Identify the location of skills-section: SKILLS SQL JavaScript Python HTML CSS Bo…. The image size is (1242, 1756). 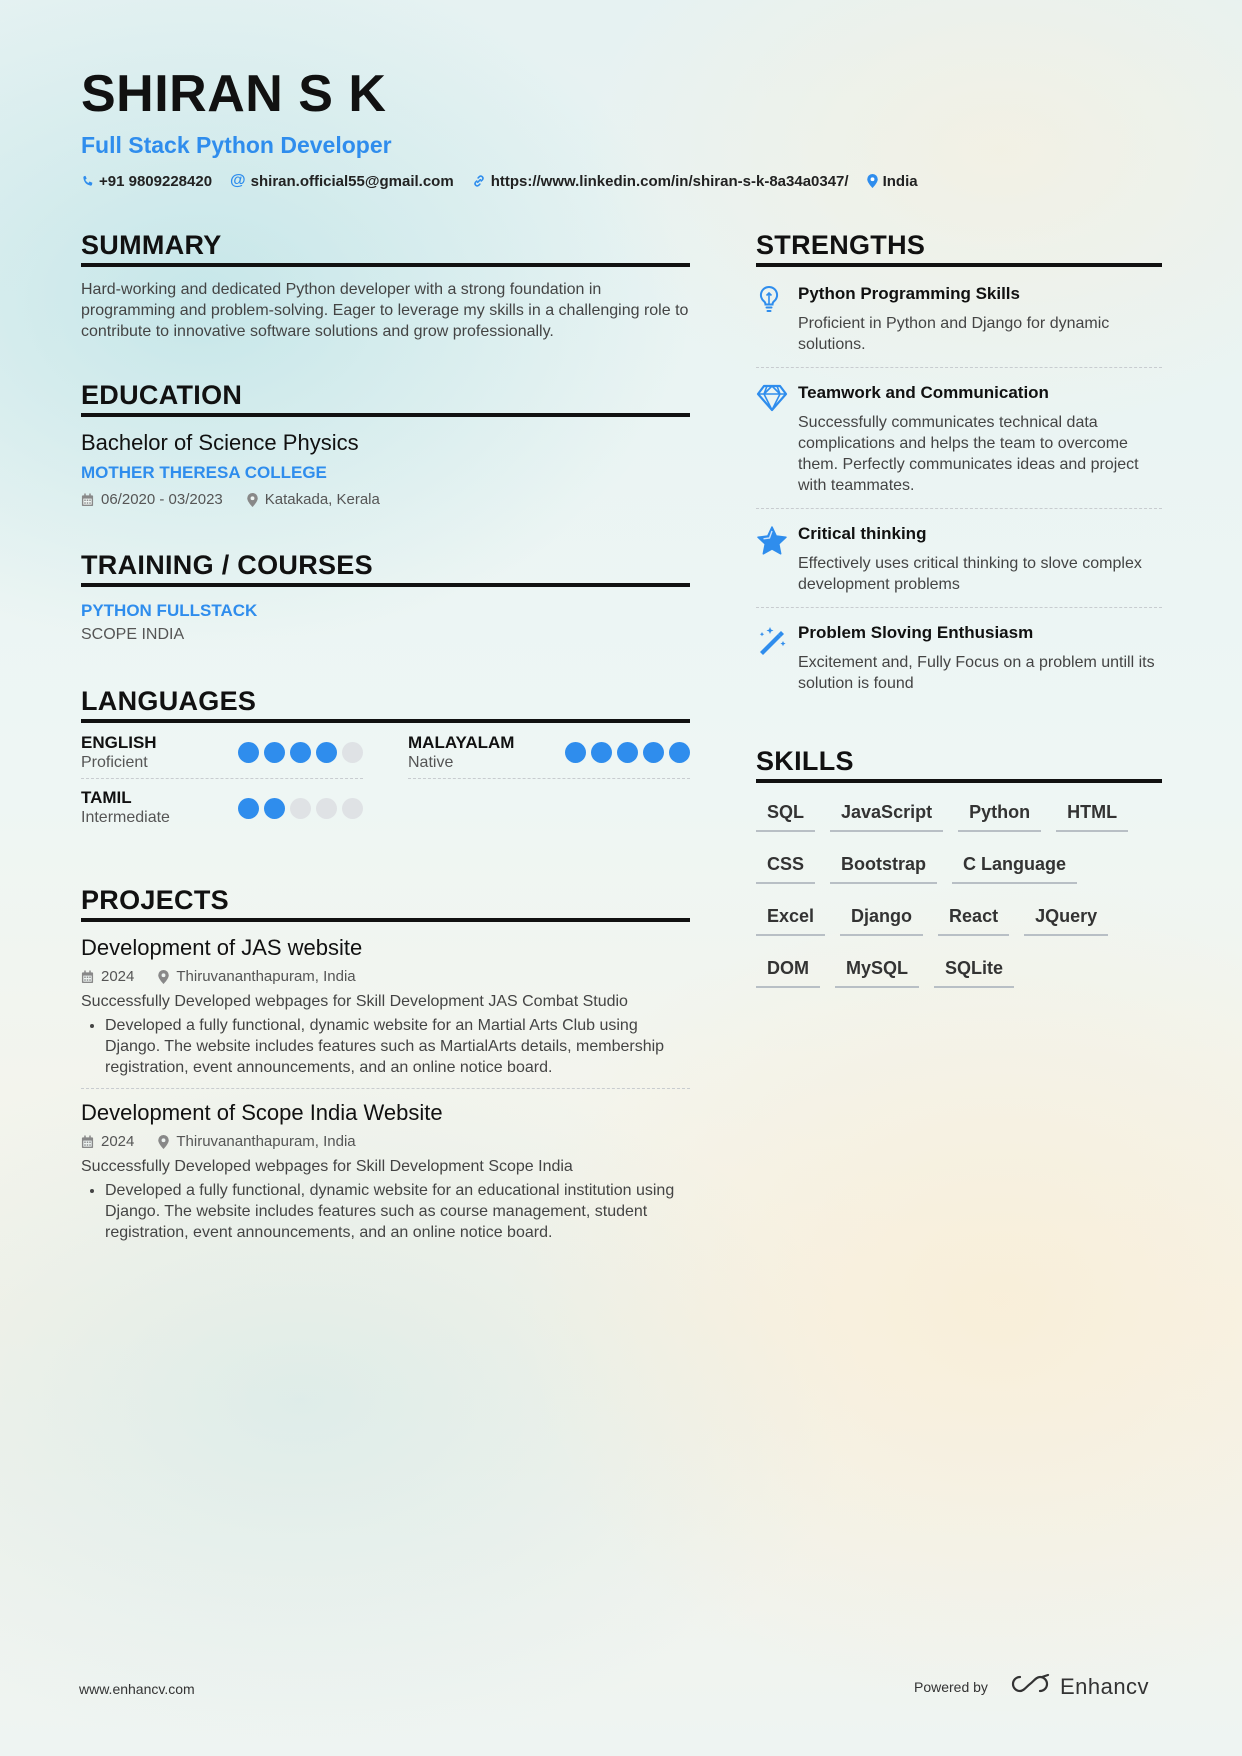
(959, 873).